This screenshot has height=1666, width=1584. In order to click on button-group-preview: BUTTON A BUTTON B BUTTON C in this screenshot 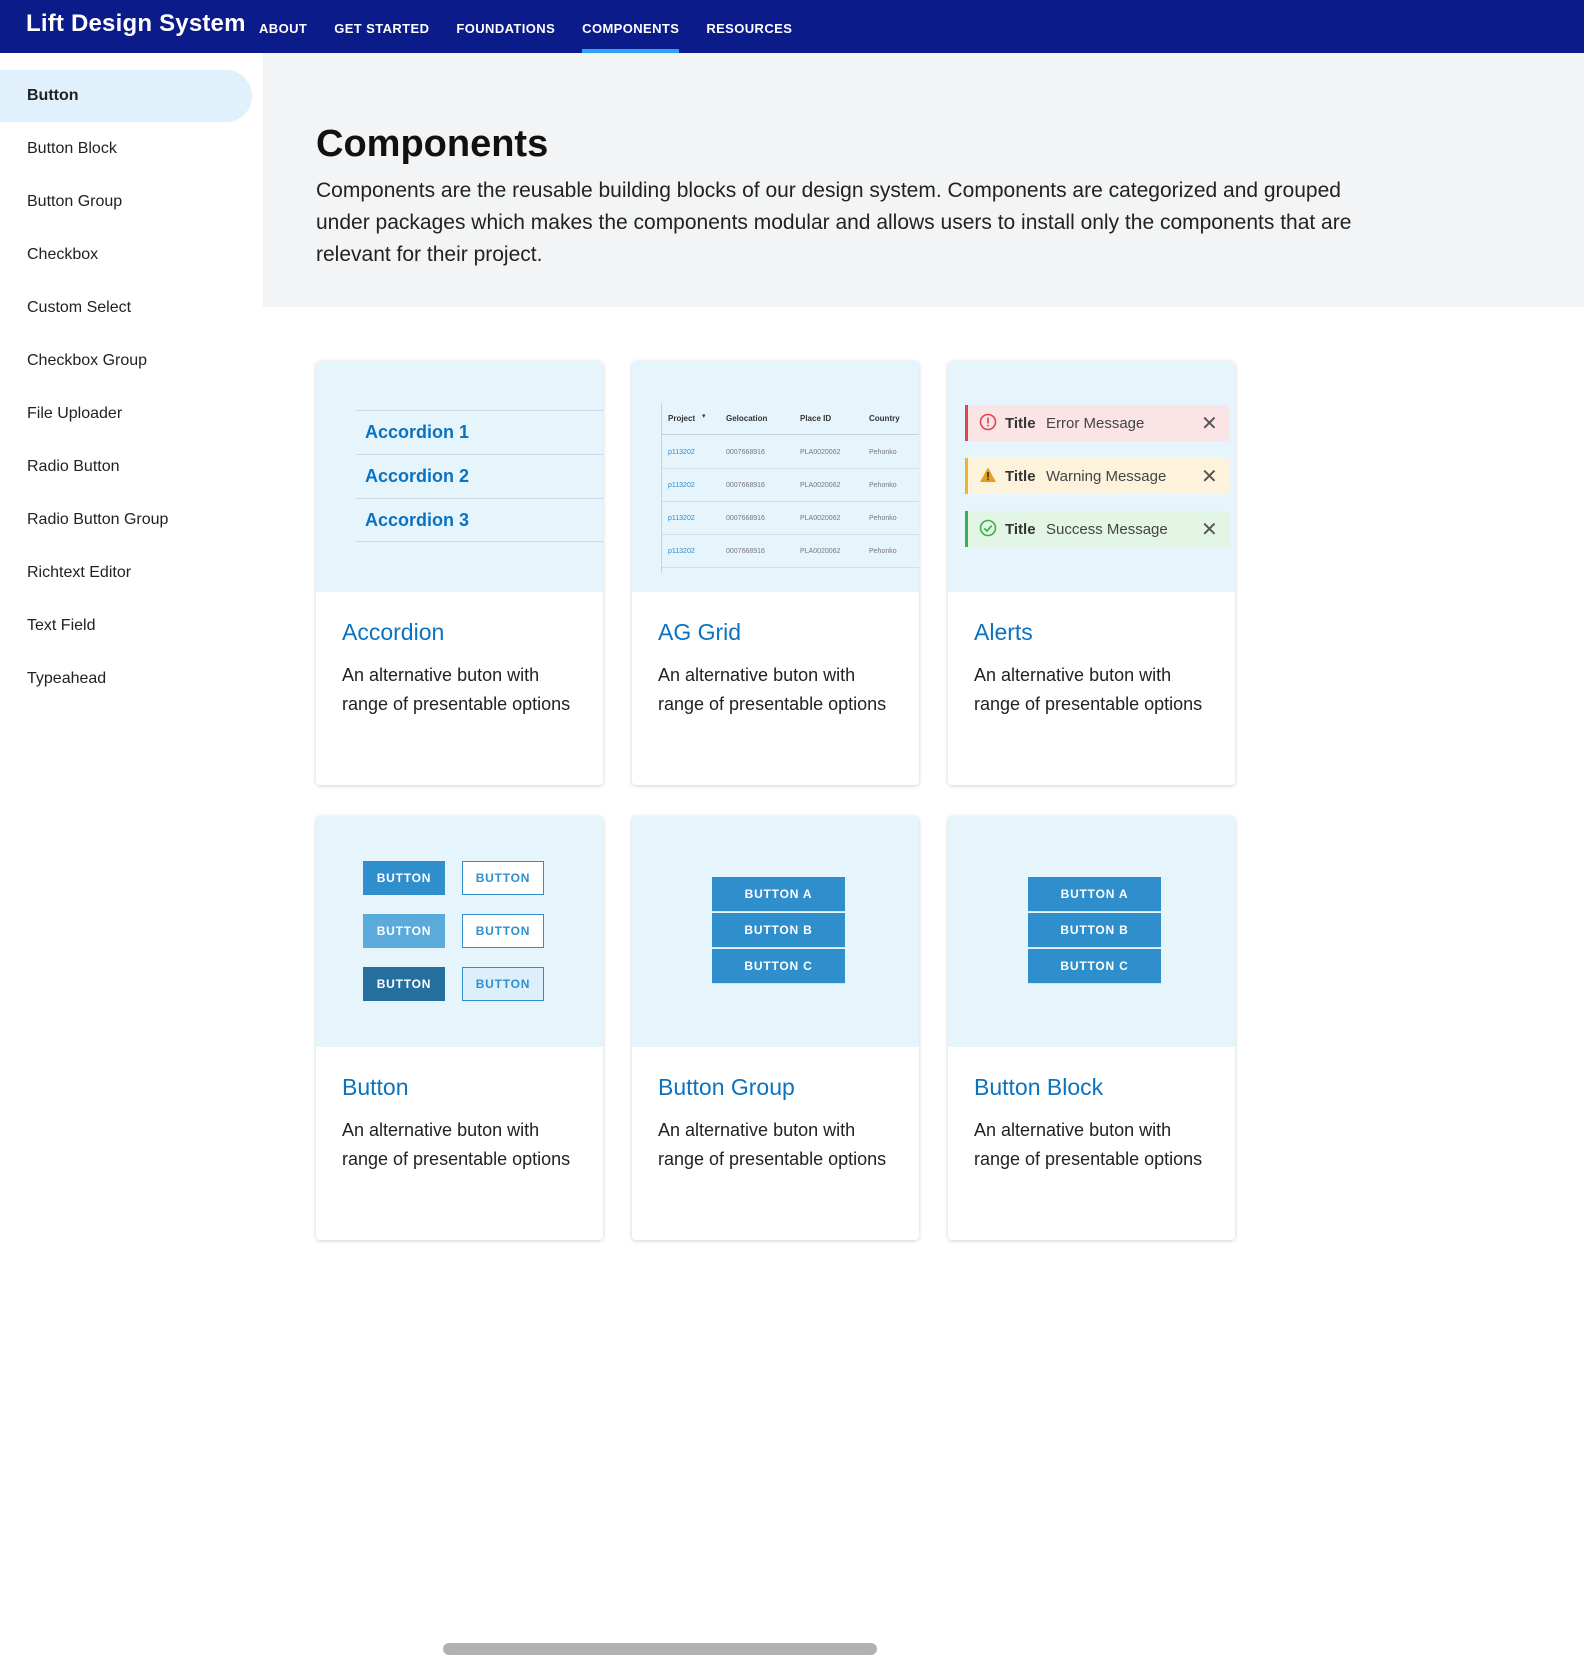, I will do `click(775, 931)`.